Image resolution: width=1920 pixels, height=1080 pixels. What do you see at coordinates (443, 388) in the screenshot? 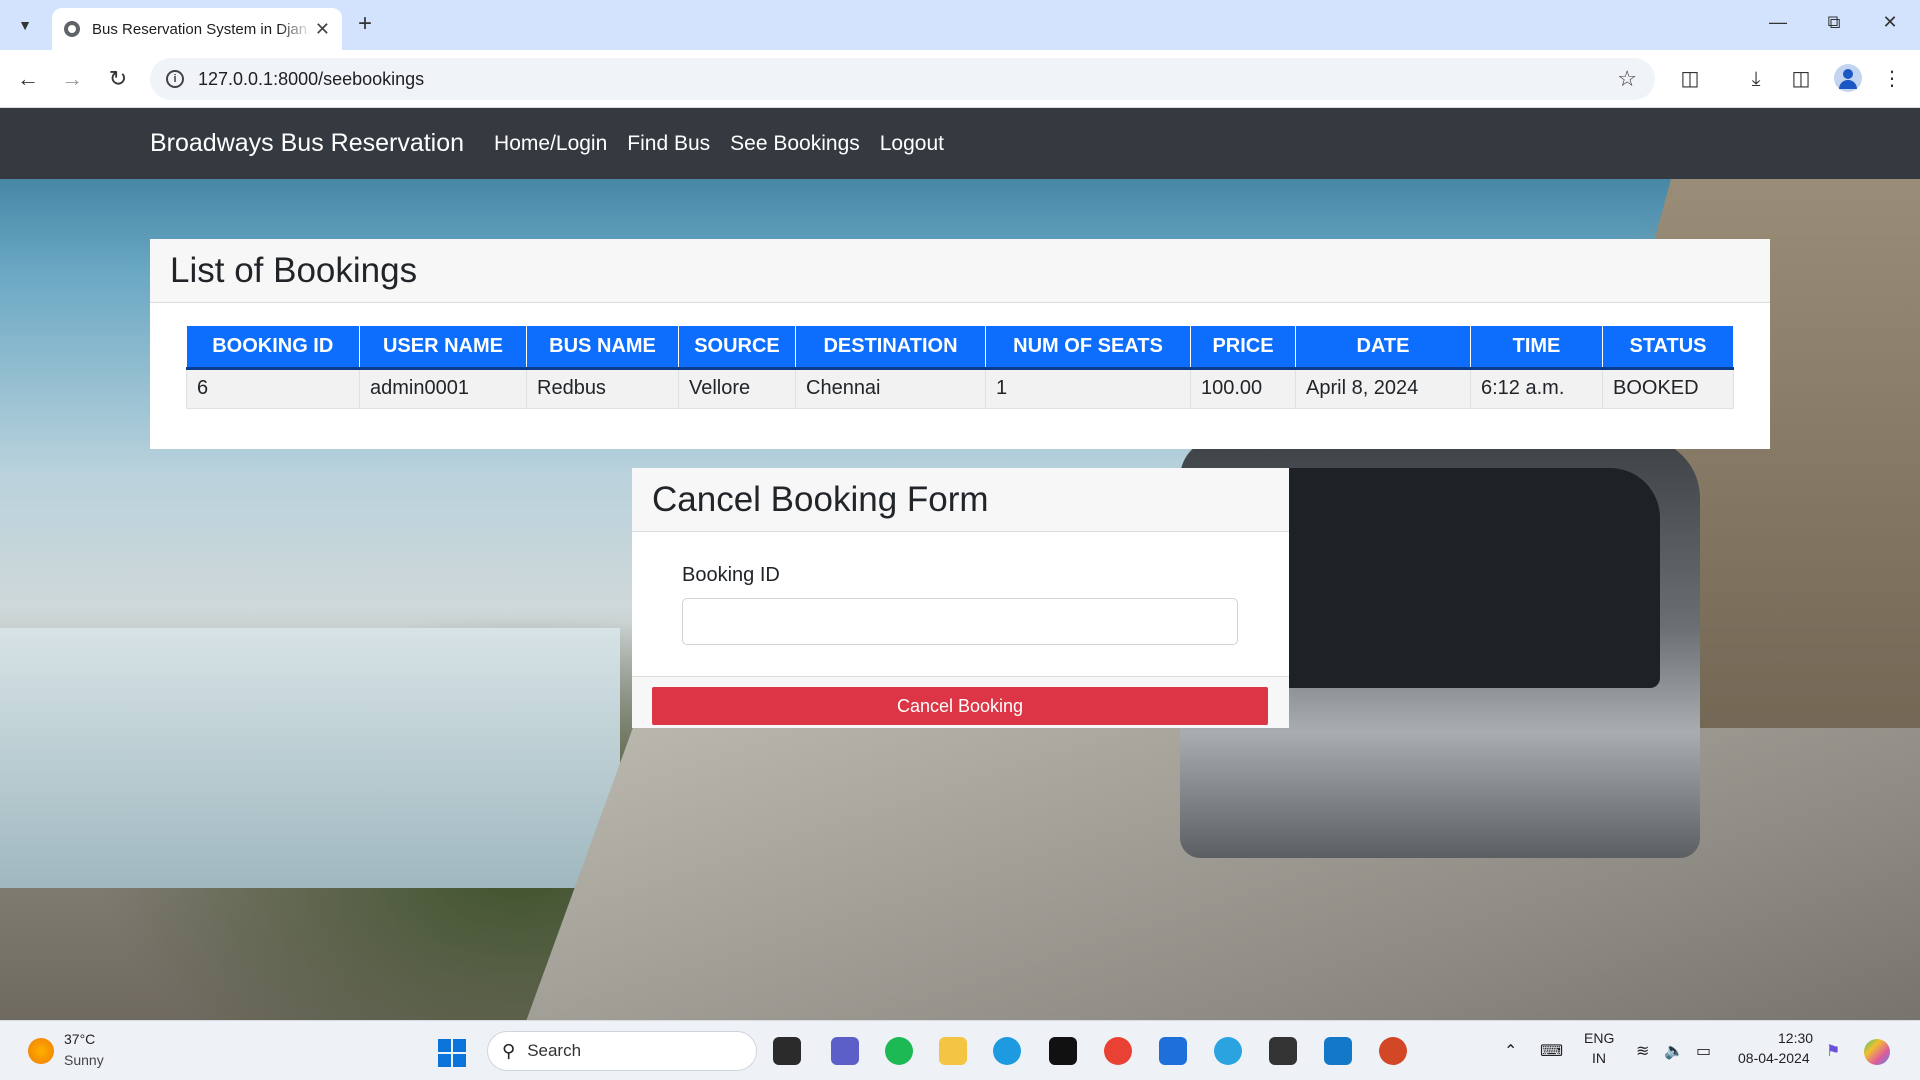
I see `cell-user-name: admin0001` at bounding box center [443, 388].